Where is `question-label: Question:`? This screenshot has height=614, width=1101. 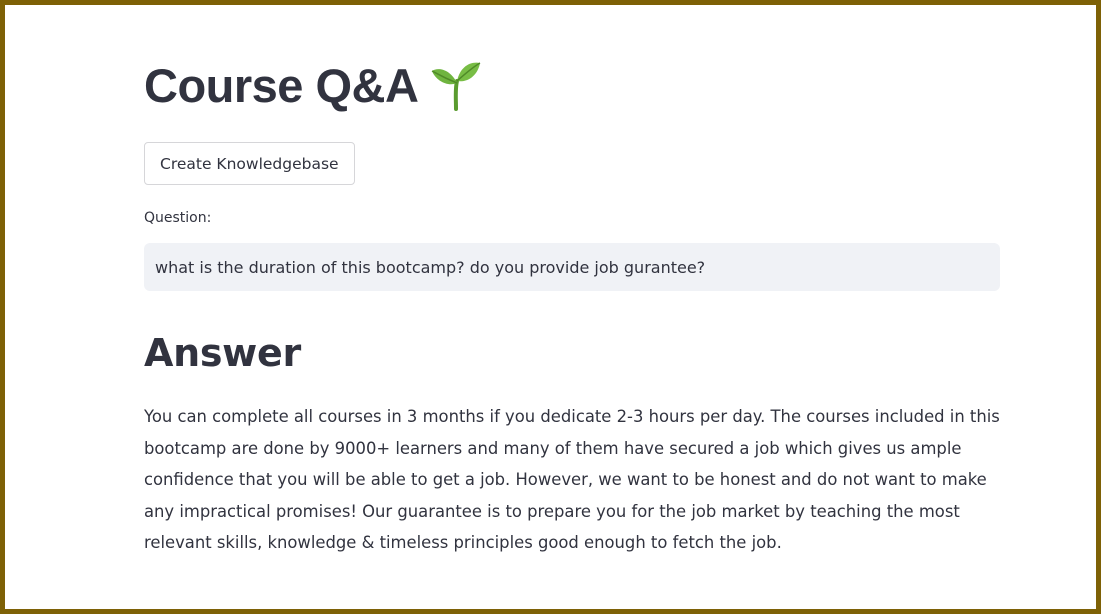 question-label: Question: is located at coordinates (178, 218).